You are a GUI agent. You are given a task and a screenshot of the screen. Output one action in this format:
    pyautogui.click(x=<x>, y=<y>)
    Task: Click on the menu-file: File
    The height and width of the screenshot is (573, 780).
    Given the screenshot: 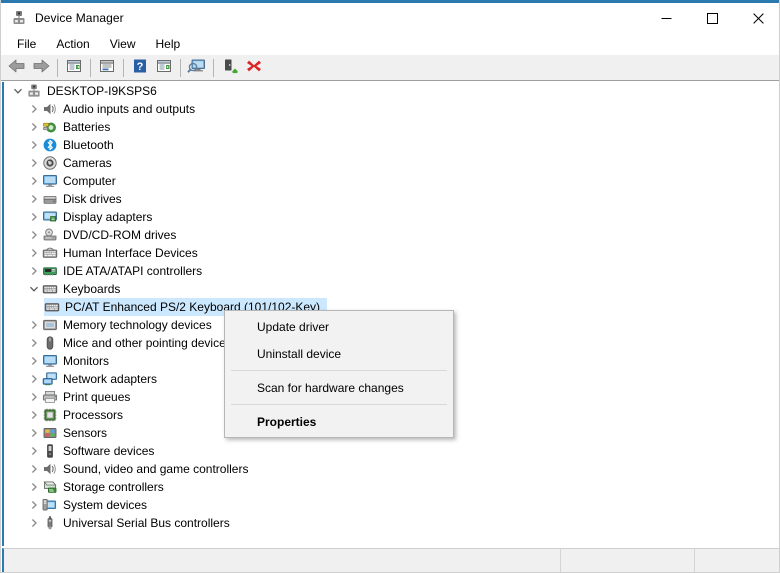 What is the action you would take?
    pyautogui.click(x=26, y=44)
    